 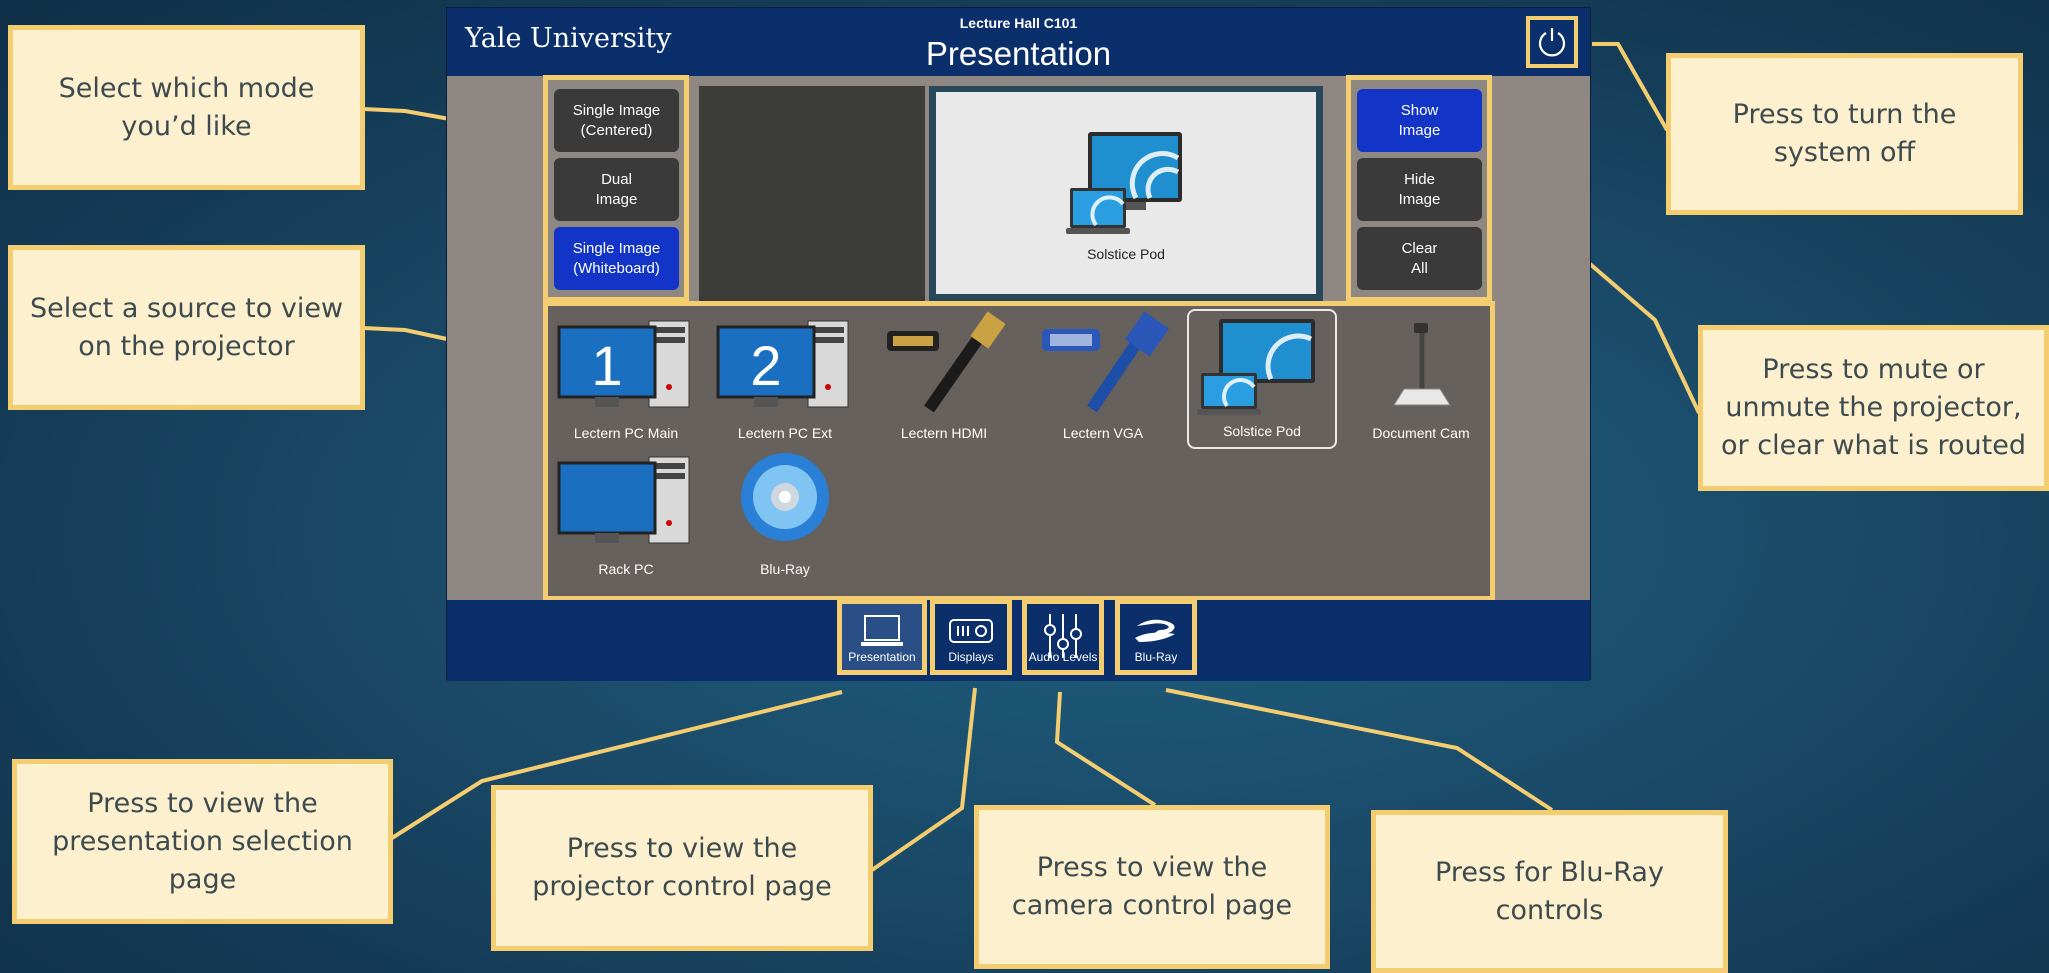 I want to click on callout-power-text: Press to turn the system off, so click(x=1844, y=133).